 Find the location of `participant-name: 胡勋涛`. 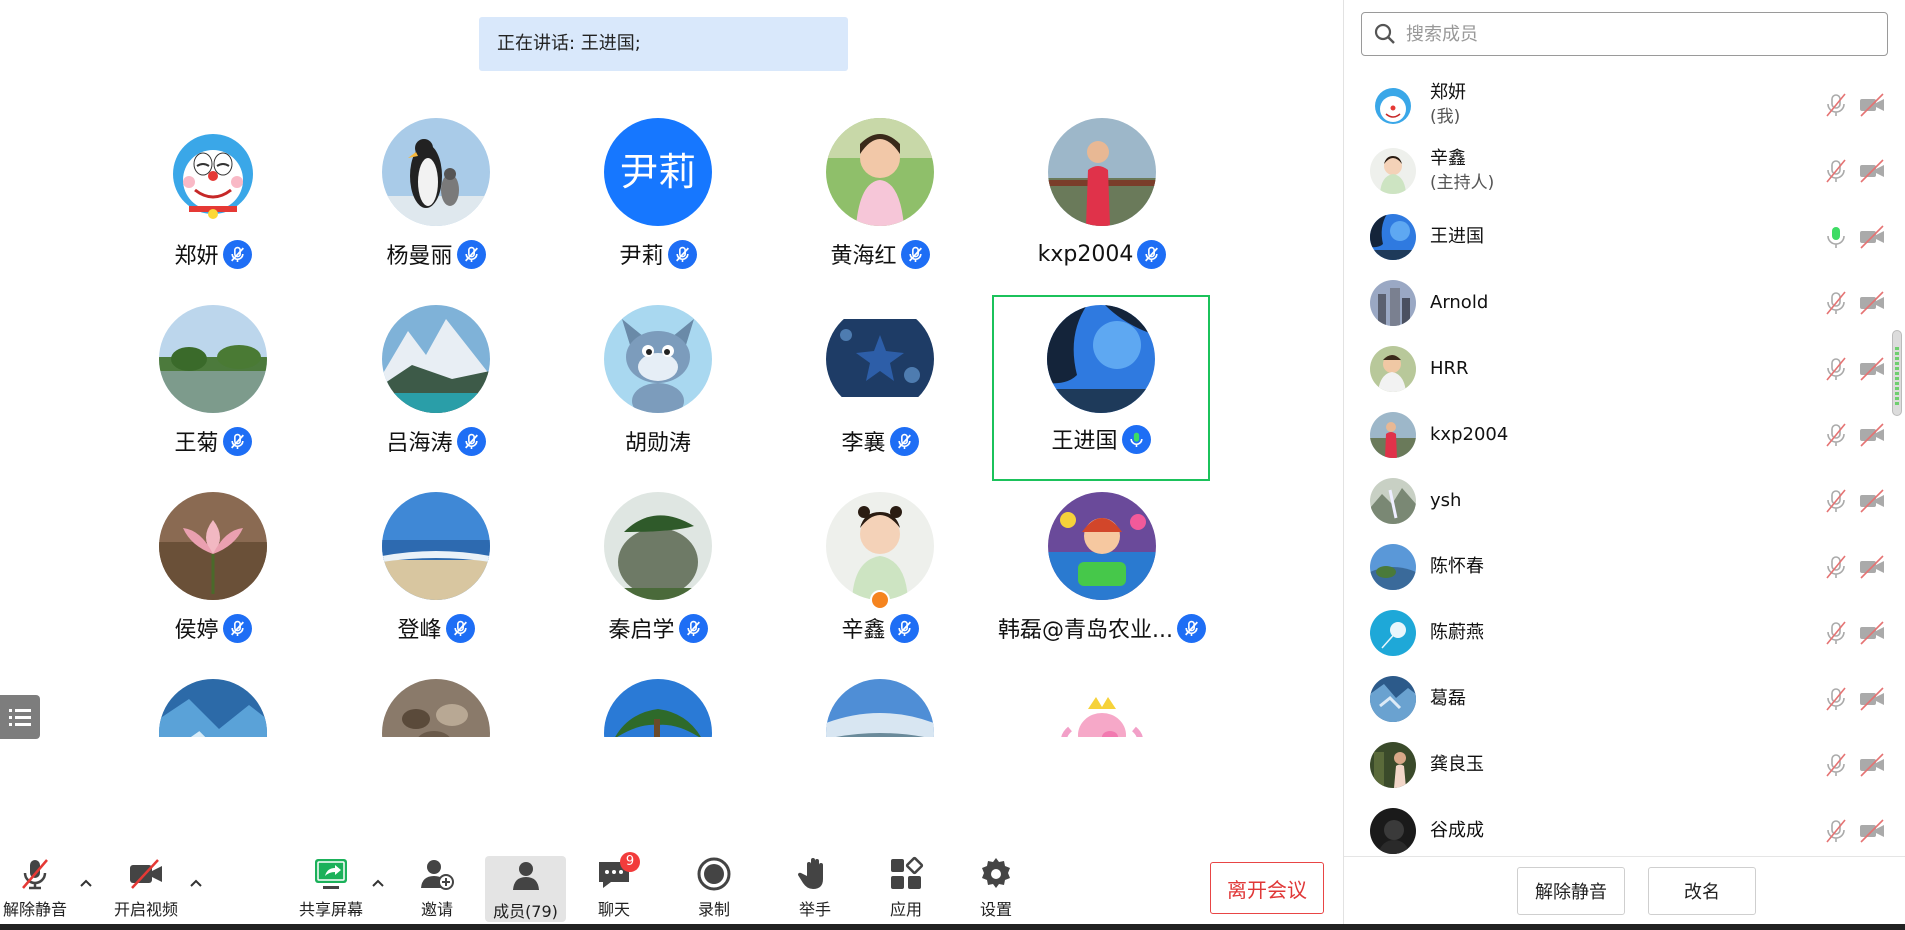

participant-name: 胡勋涛 is located at coordinates (657, 443).